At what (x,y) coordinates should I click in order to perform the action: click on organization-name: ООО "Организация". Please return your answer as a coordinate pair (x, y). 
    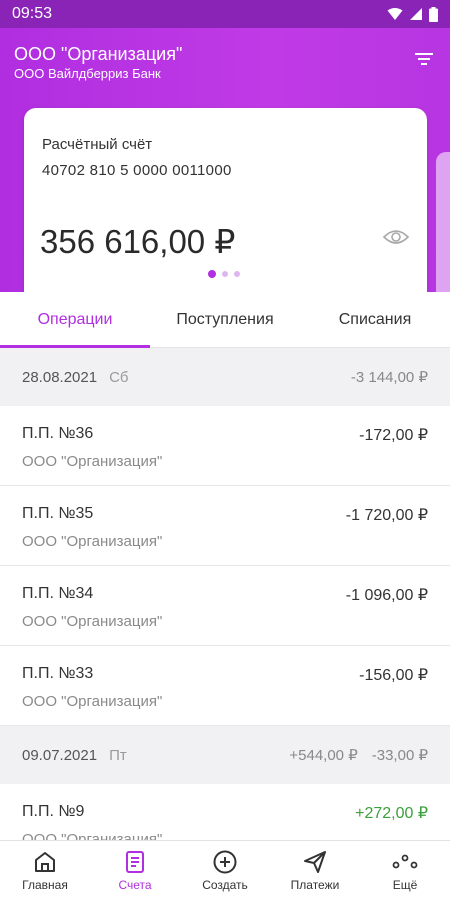
    Looking at the image, I should click on (98, 54).